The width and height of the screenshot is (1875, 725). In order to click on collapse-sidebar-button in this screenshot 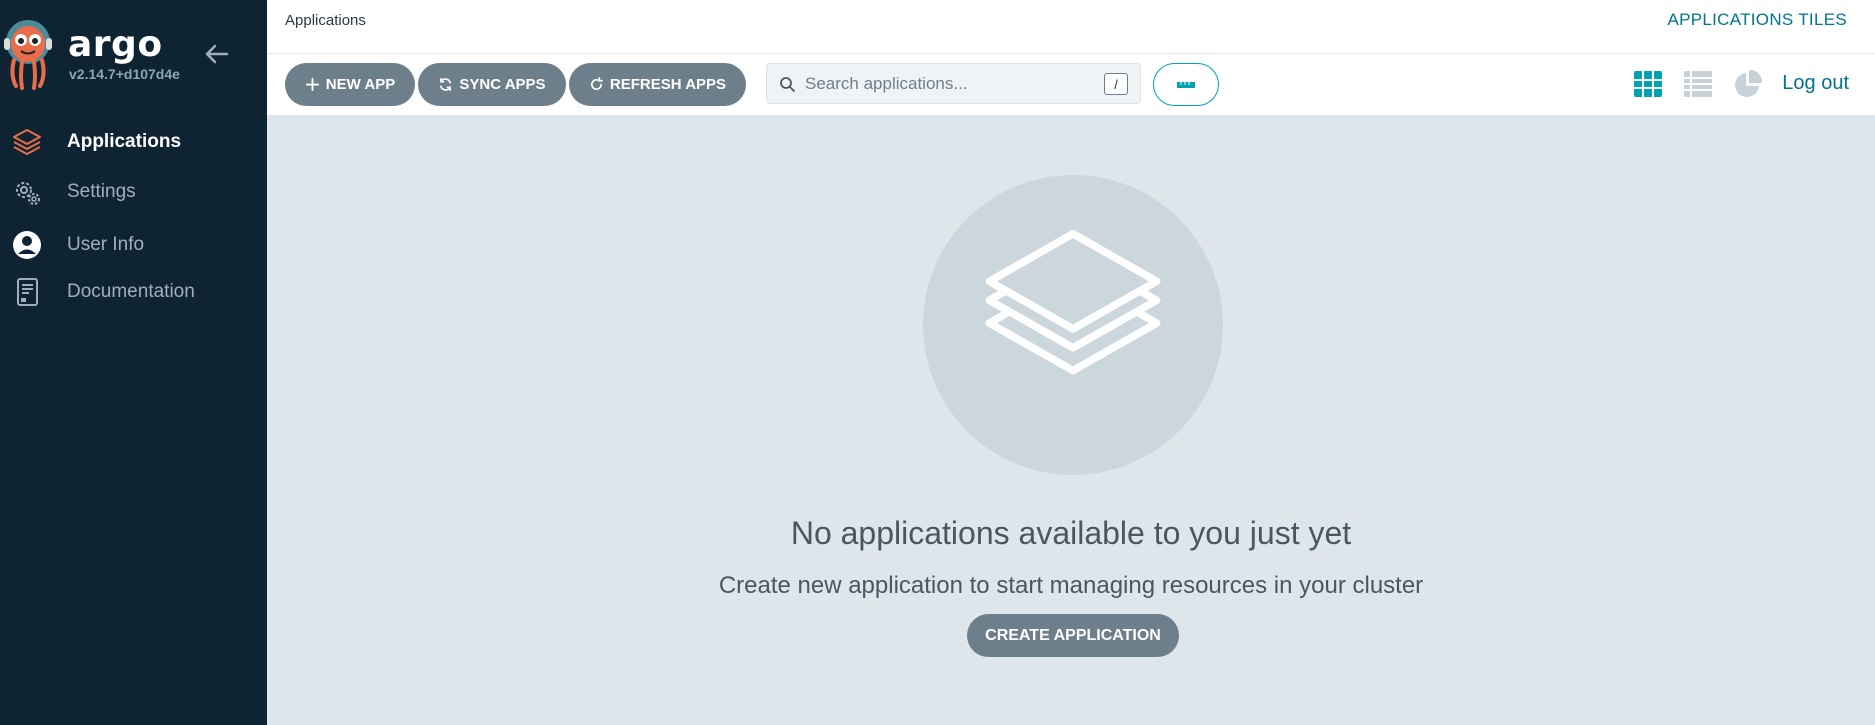, I will do `click(217, 54)`.